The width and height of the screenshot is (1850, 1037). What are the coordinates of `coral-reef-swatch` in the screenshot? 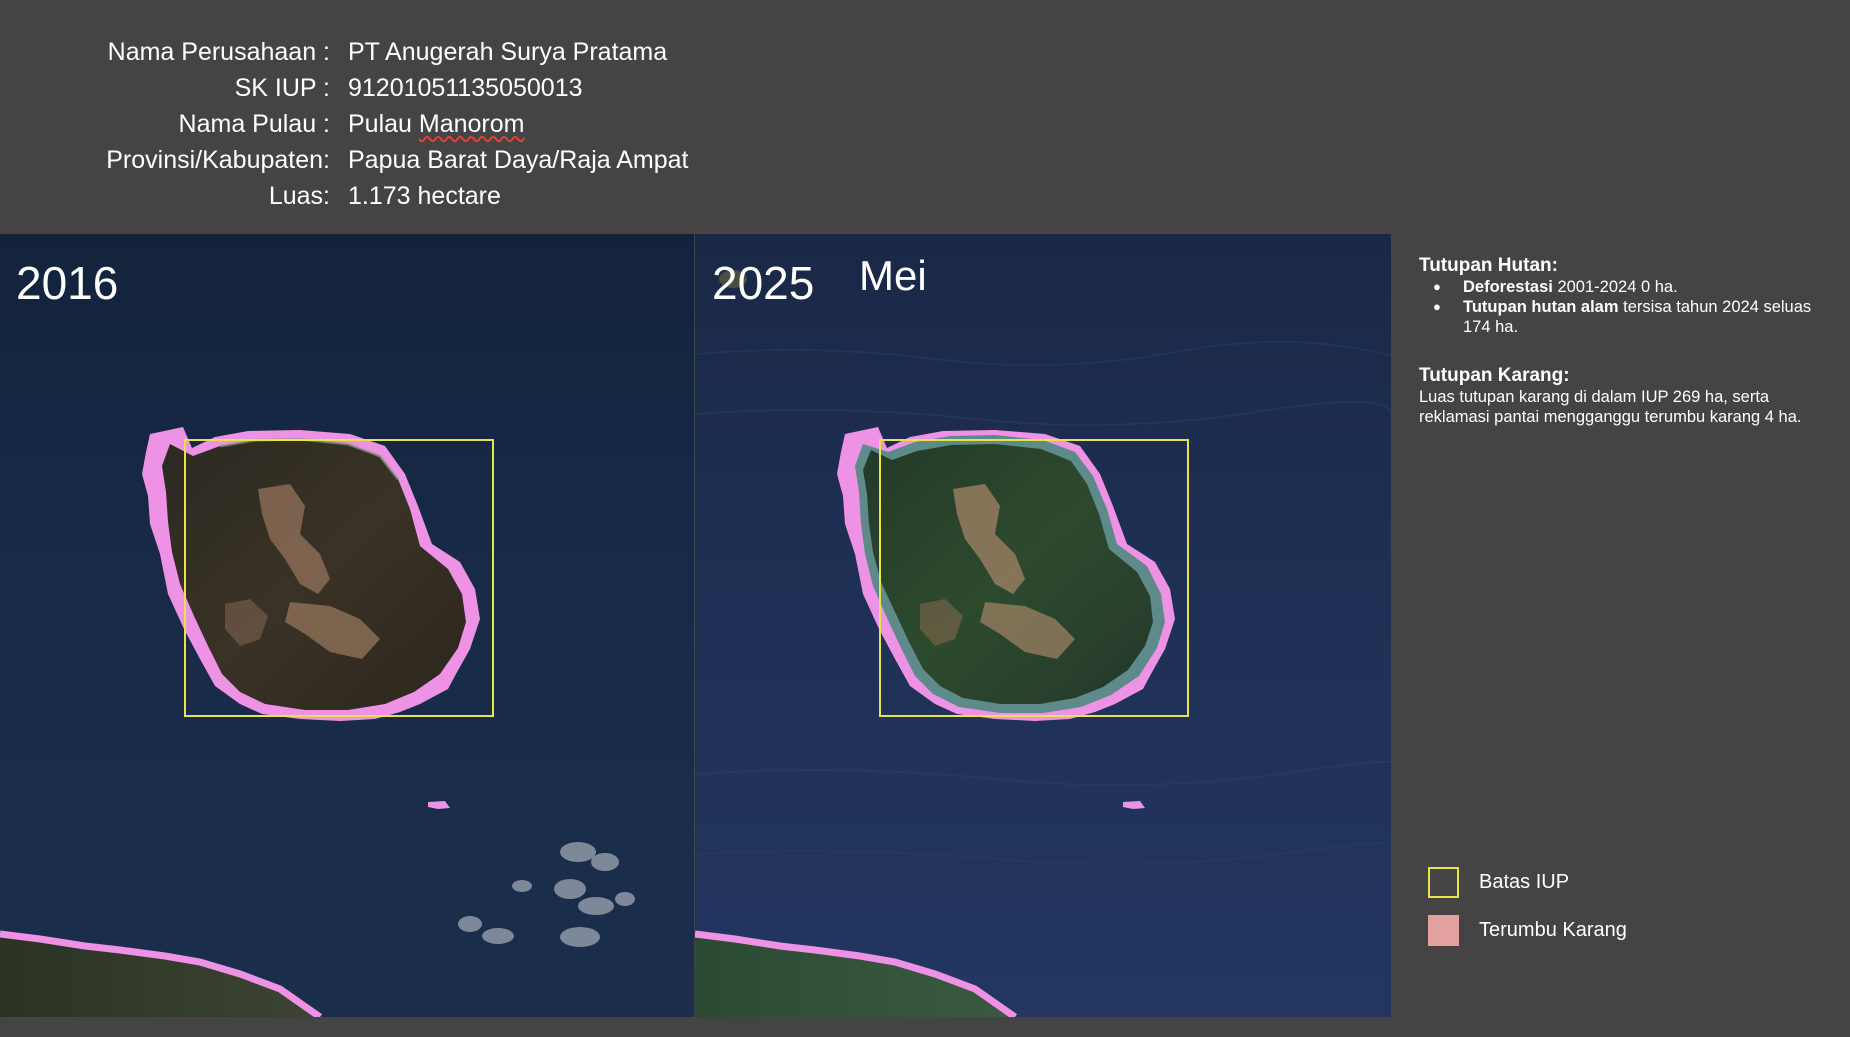 It's located at (1443, 930).